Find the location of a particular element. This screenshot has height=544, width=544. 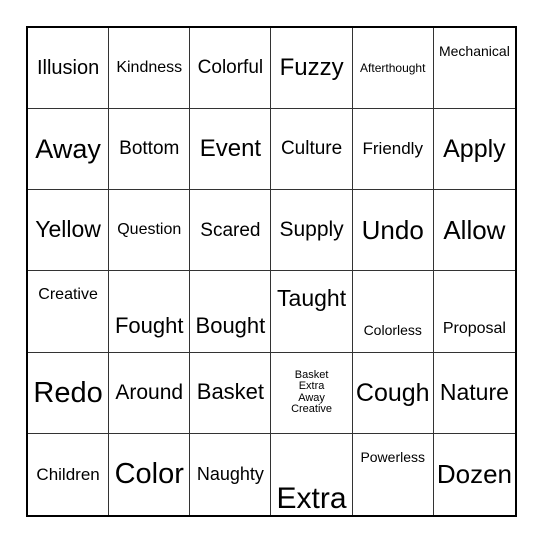

bingo-cell-label: Supply is located at coordinates (311, 230).